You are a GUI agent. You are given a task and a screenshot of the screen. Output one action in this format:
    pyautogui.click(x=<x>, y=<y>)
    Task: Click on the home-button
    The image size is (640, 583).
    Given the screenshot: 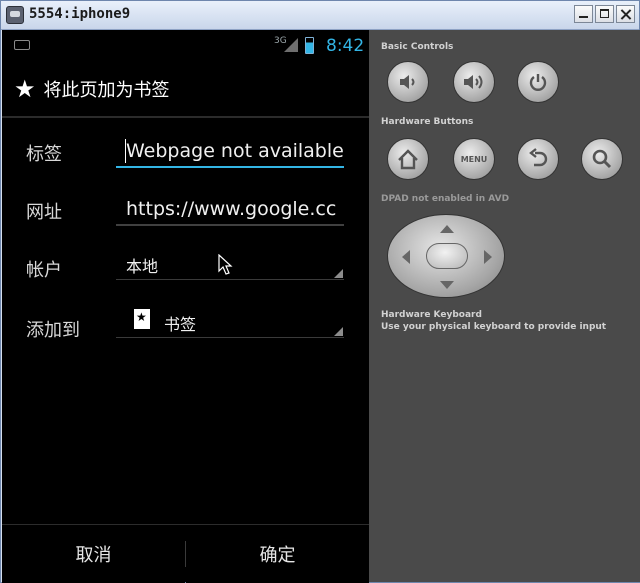 What is the action you would take?
    pyautogui.click(x=408, y=159)
    